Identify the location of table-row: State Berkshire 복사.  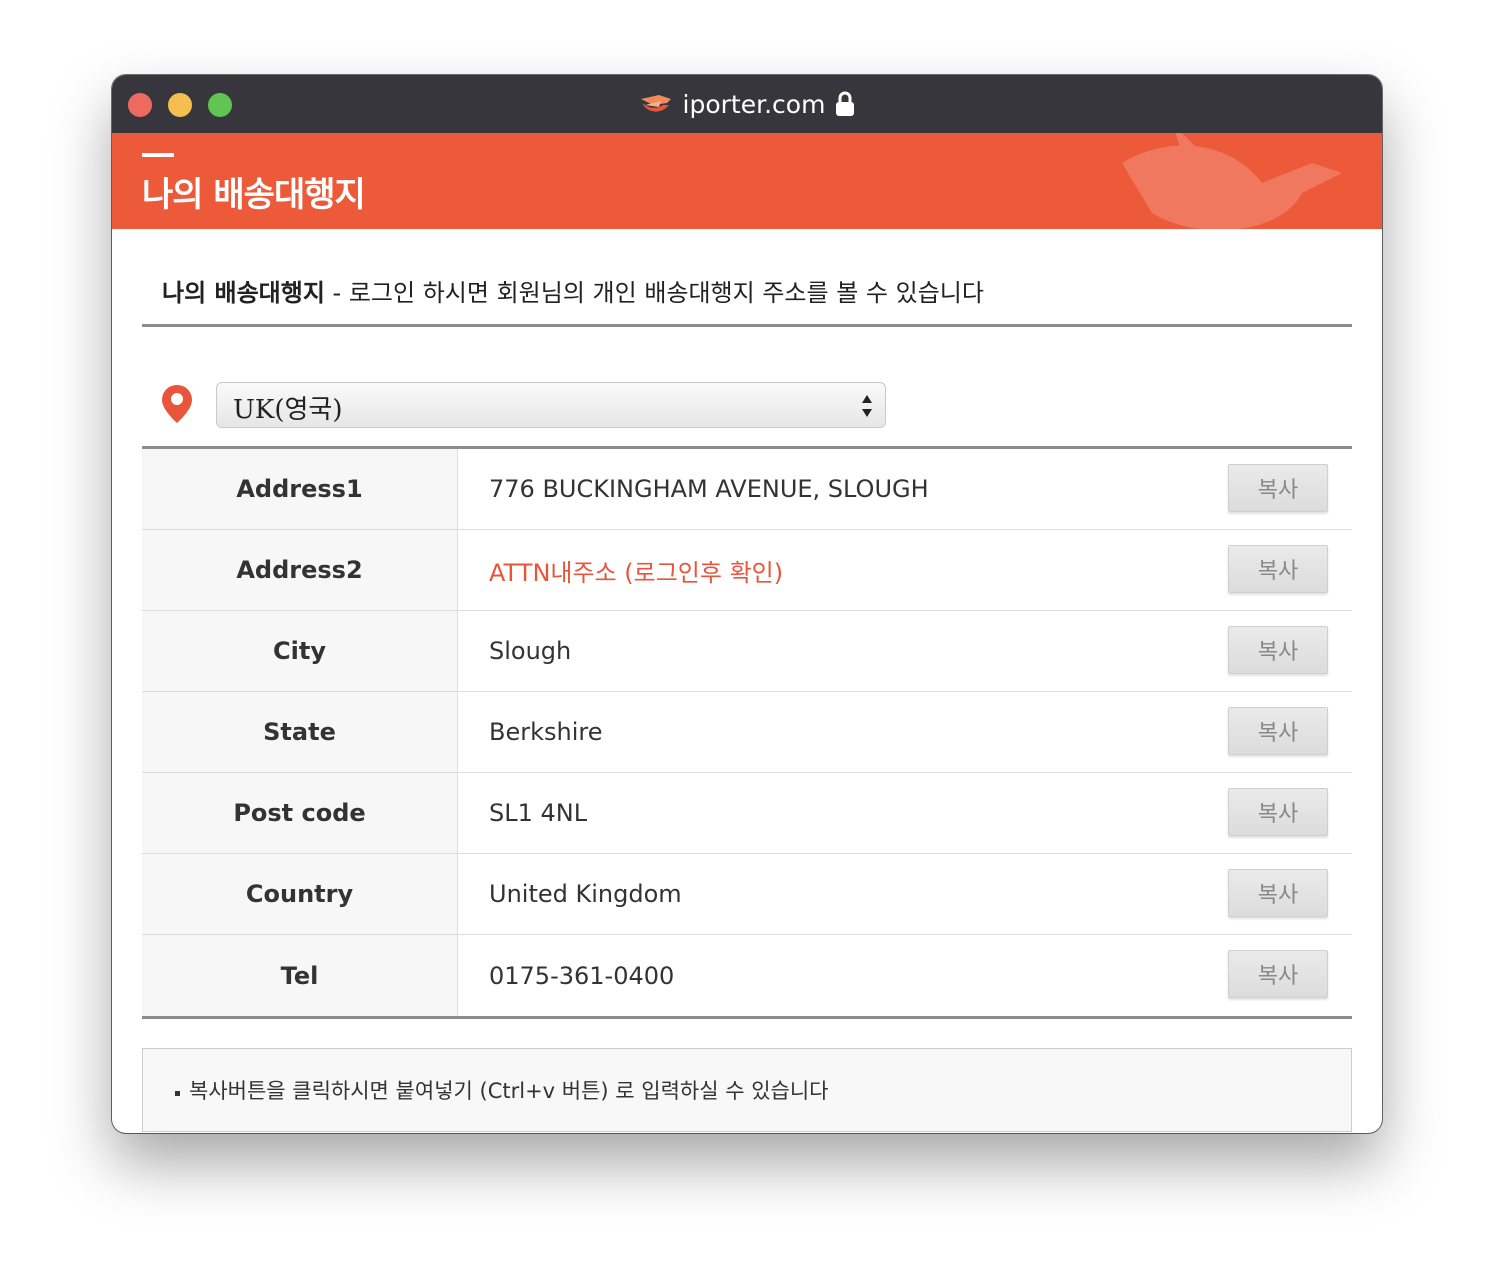
(747, 732).